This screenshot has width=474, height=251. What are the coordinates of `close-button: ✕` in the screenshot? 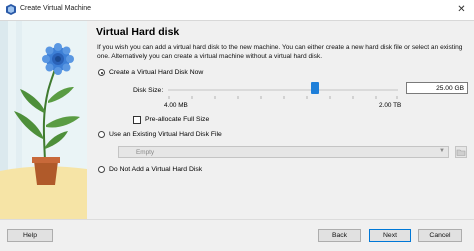 It's located at (461, 10).